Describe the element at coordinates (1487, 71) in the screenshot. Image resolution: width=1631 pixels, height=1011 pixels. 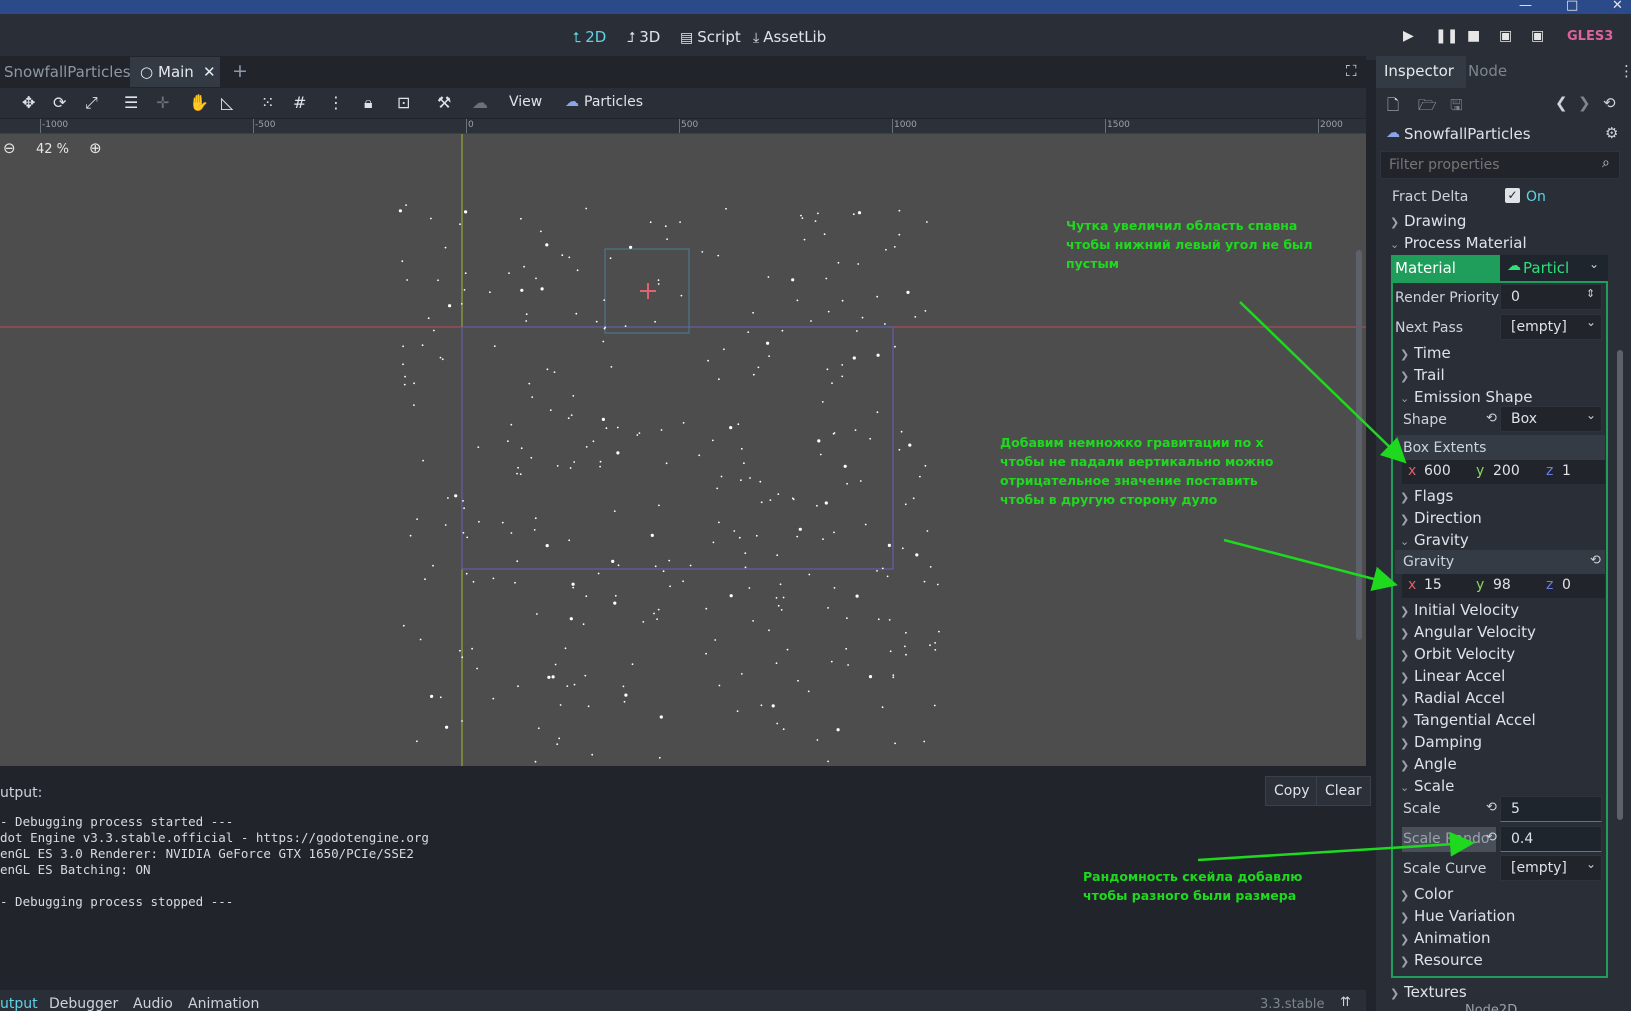
I see `tab-node: Node` at that location.